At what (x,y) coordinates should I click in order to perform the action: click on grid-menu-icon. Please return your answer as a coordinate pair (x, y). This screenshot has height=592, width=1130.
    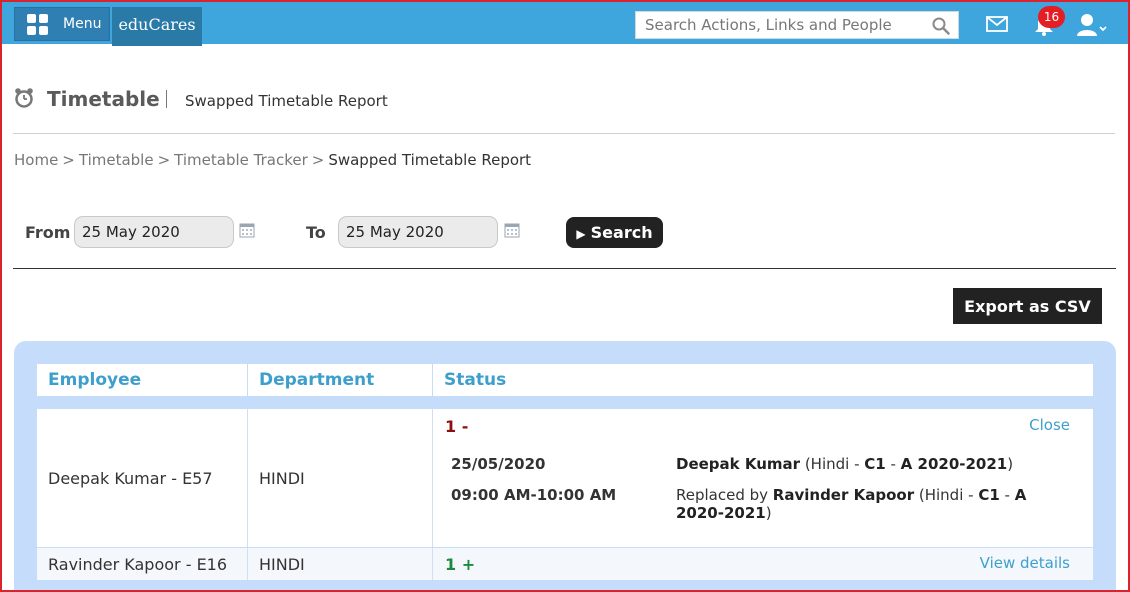
    Looking at the image, I should click on (38, 25).